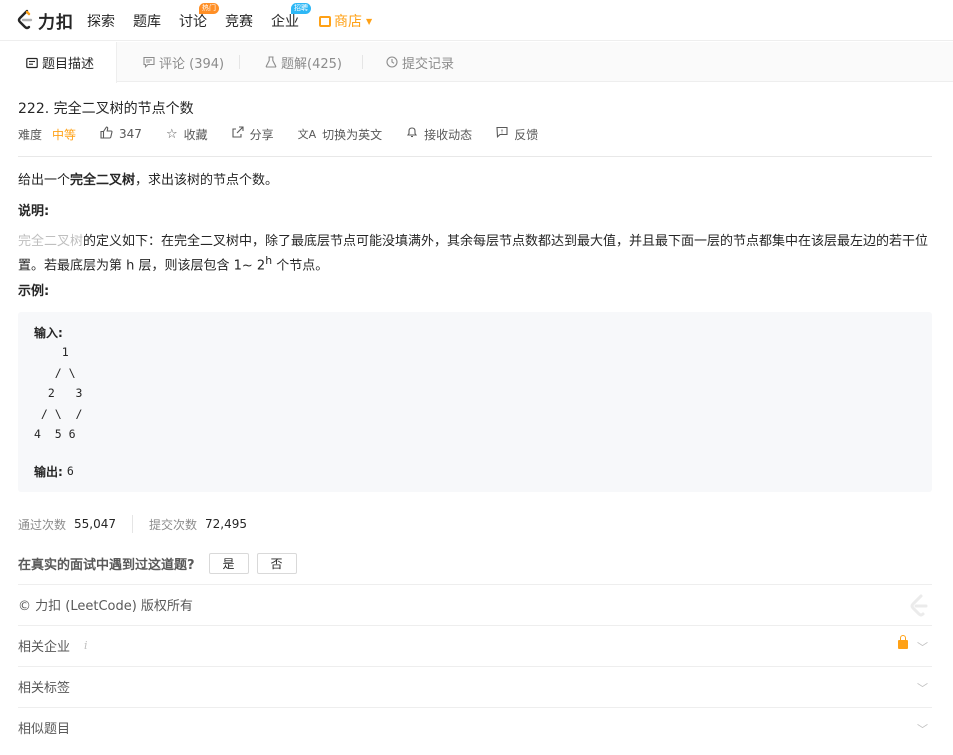 This screenshot has width=953, height=755. Describe the element at coordinates (475, 604) in the screenshot. I see `copyright-row: © 力扣 (LeetCode) 版权所有` at that location.